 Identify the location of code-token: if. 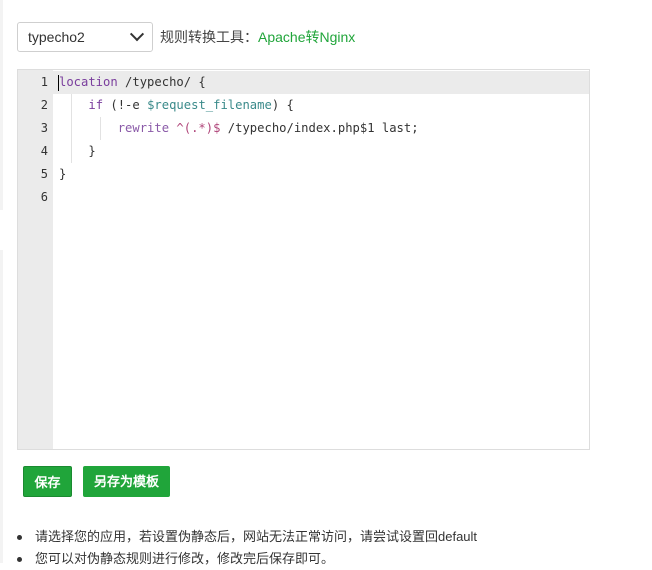
(96, 105).